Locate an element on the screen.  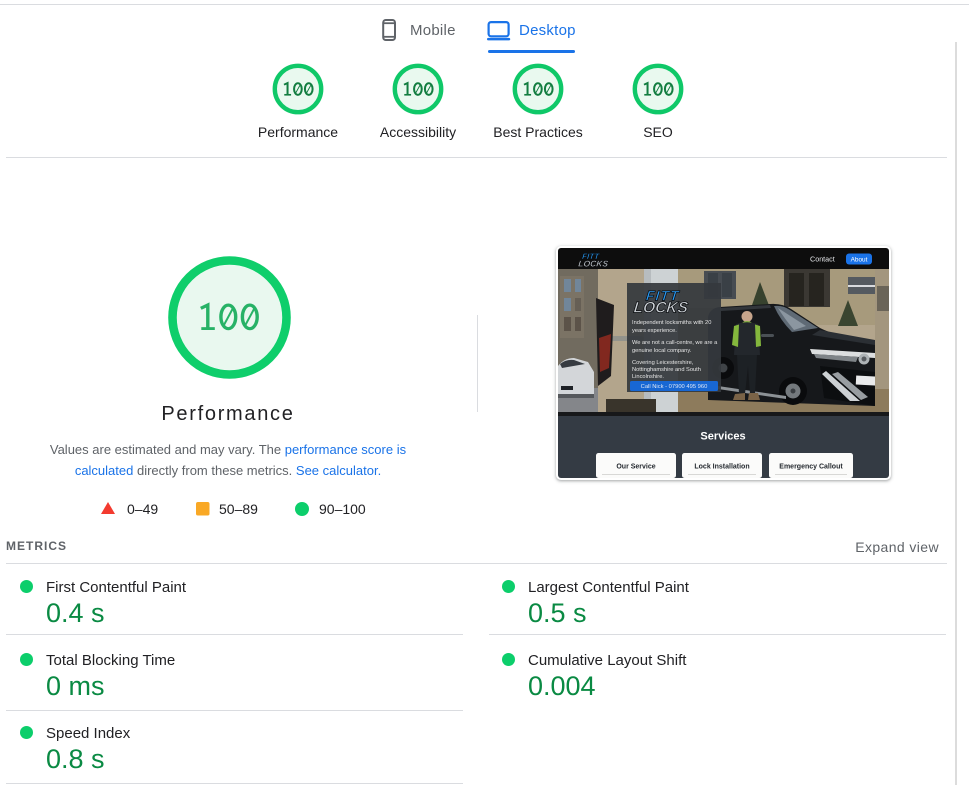
svg-text: Independent locksmiths with 20 is located at coordinates (671, 323).